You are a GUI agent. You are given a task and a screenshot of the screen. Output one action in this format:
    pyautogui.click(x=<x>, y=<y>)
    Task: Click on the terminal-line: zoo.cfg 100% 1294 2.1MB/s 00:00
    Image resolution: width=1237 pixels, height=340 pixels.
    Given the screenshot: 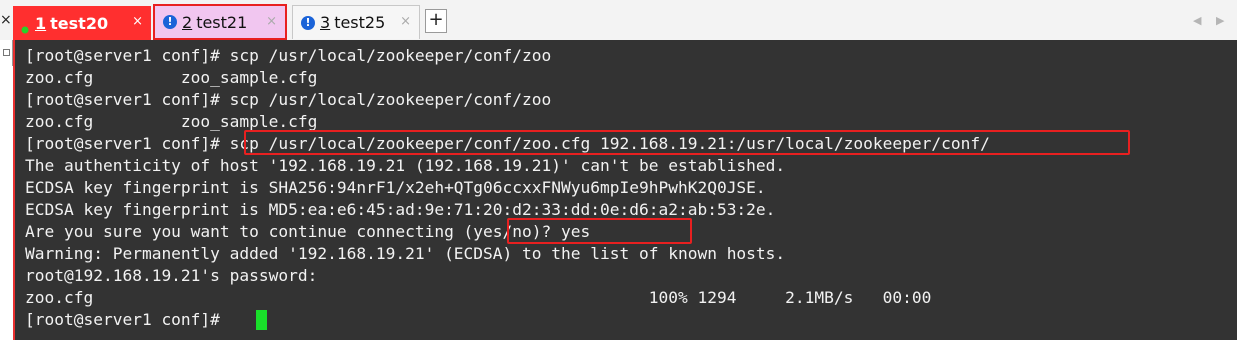 What is the action you would take?
    pyautogui.click(x=478, y=297)
    